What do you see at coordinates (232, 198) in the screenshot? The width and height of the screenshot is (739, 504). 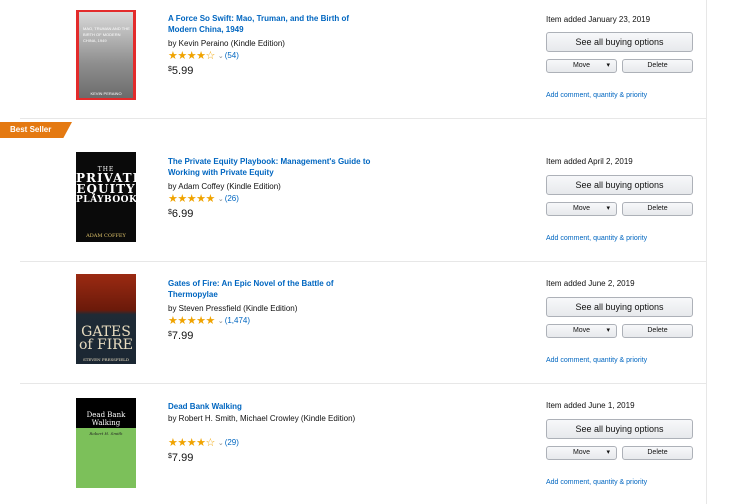 I see `rating-count: (26)` at bounding box center [232, 198].